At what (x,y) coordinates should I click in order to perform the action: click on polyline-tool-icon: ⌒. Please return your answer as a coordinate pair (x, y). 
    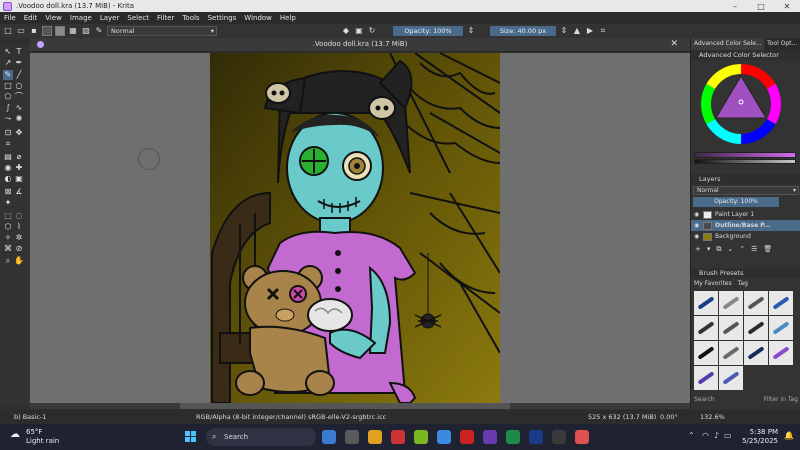
    Looking at the image, I should click on (19, 97).